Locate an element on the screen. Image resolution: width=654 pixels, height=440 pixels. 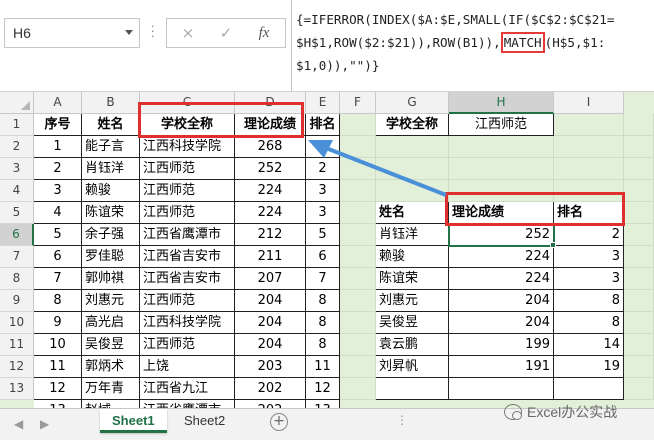
left-table-cell: 郭帅祺 is located at coordinates (111, 279).